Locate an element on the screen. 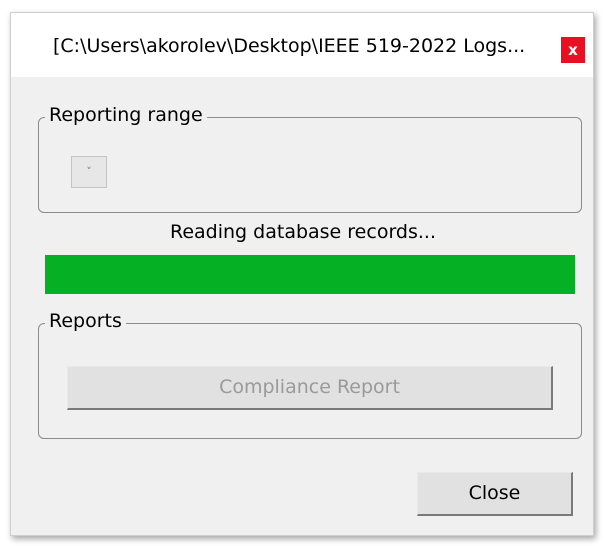  progress-fill is located at coordinates (310, 274).